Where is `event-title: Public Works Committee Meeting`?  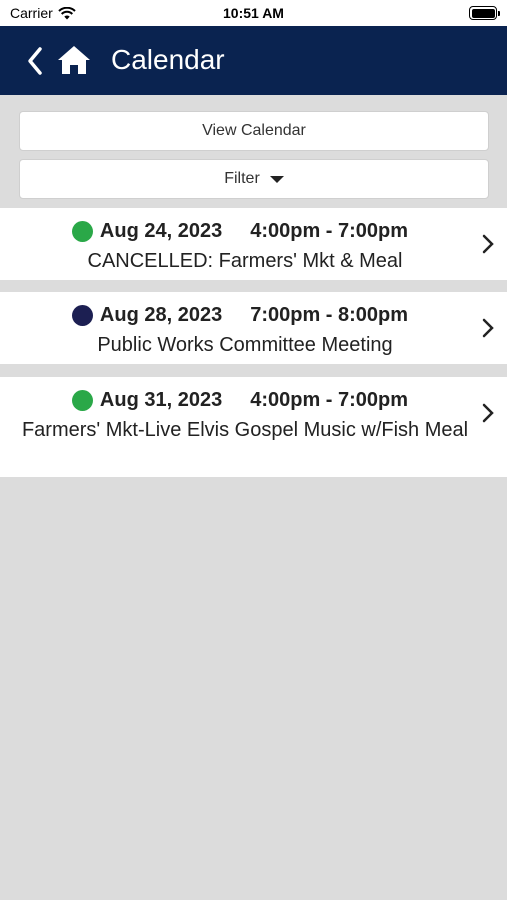 event-title: Public Works Committee Meeting is located at coordinates (245, 345).